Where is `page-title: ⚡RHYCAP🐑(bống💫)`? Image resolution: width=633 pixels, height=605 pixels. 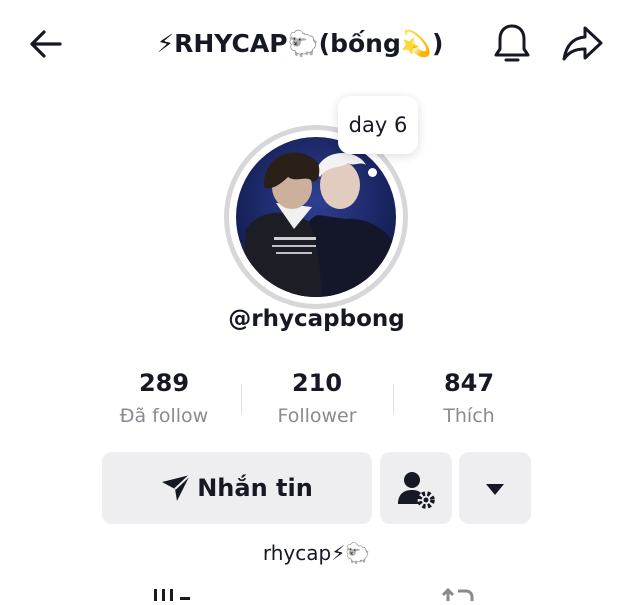 page-title: ⚡RHYCAP🐑(bống💫) is located at coordinates (300, 43).